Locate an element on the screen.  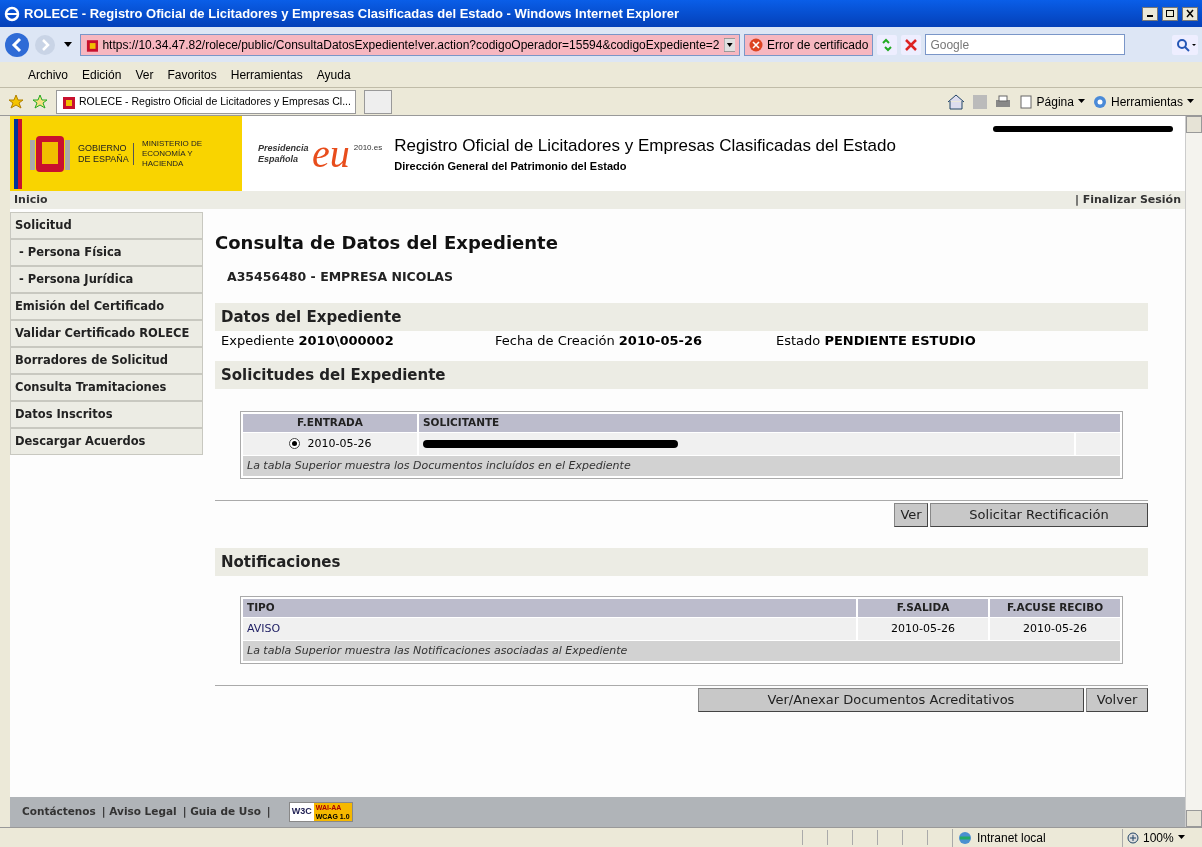
menu-item: Archivo is located at coordinates (48, 74).